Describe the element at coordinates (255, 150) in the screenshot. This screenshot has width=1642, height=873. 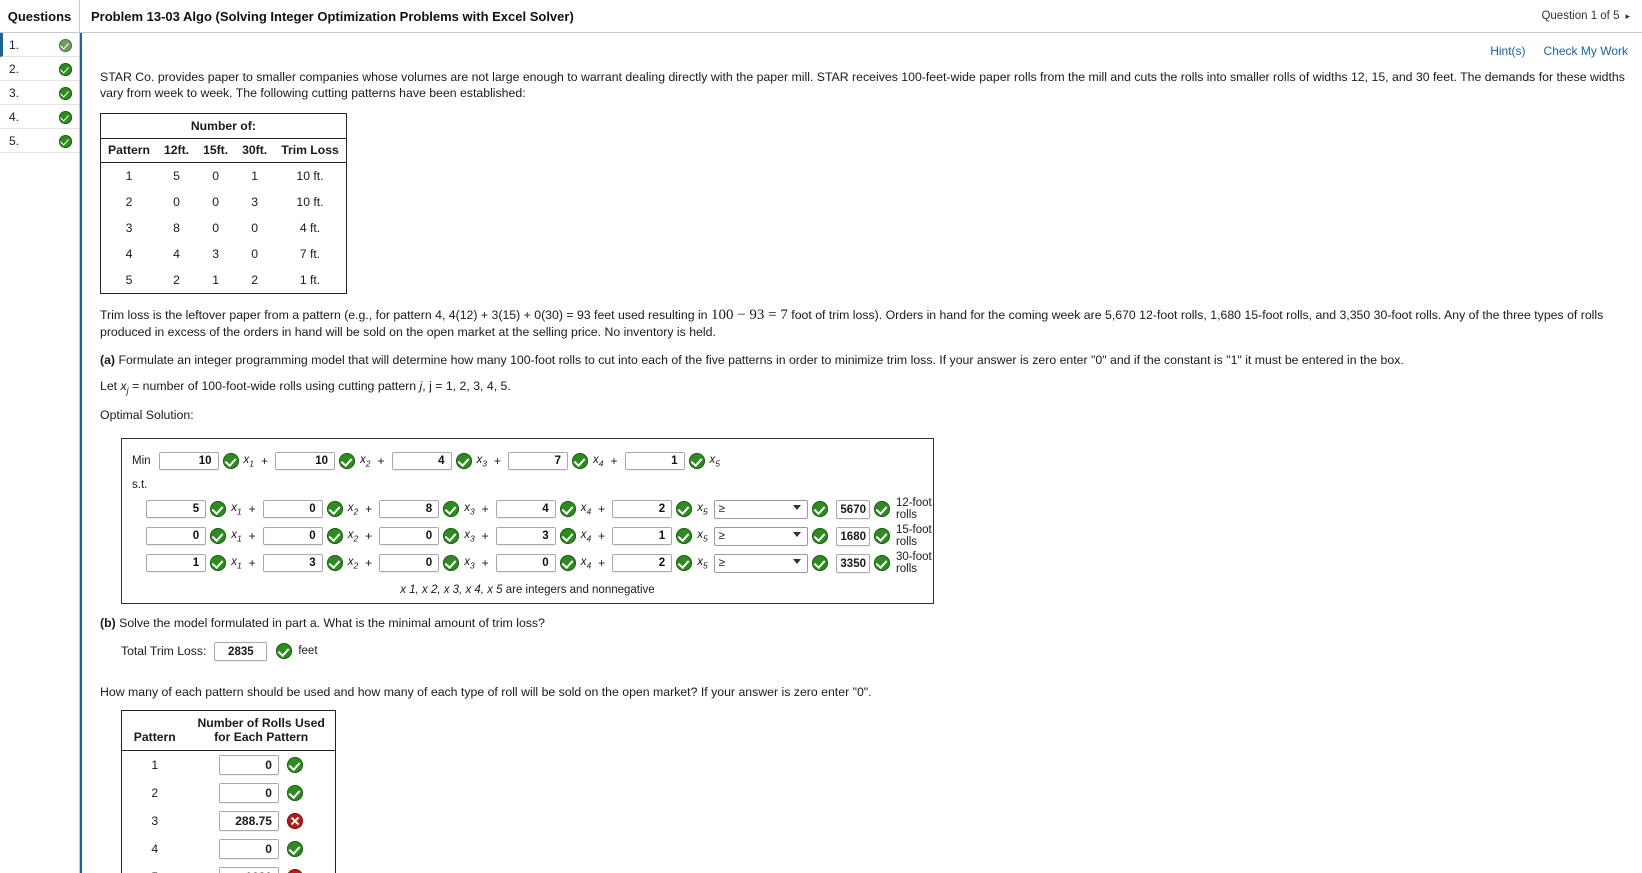
I see `col-30ft: 30ft.` at that location.